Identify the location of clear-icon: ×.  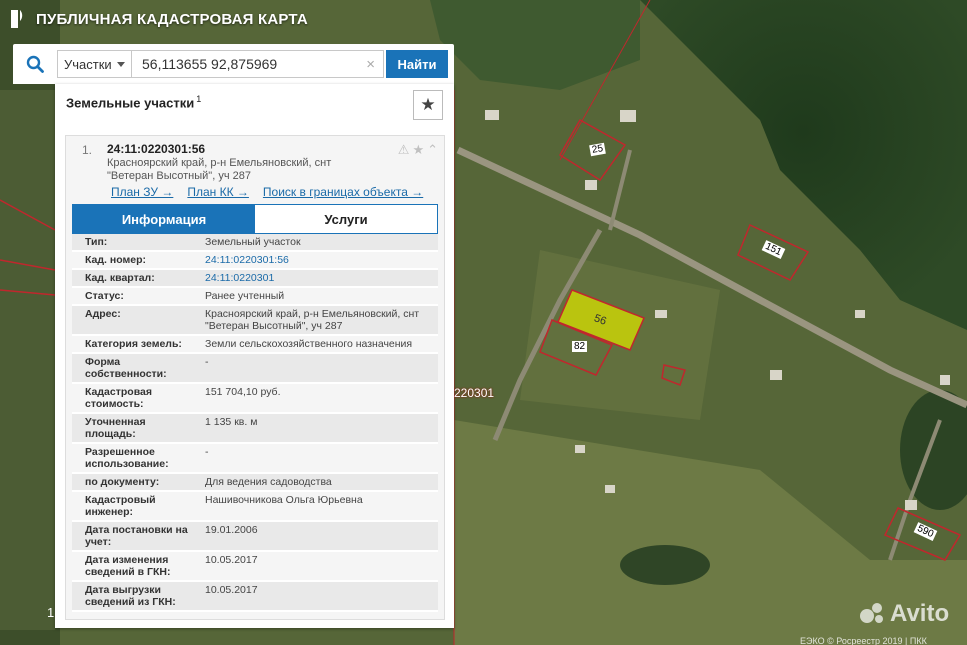
(370, 64).